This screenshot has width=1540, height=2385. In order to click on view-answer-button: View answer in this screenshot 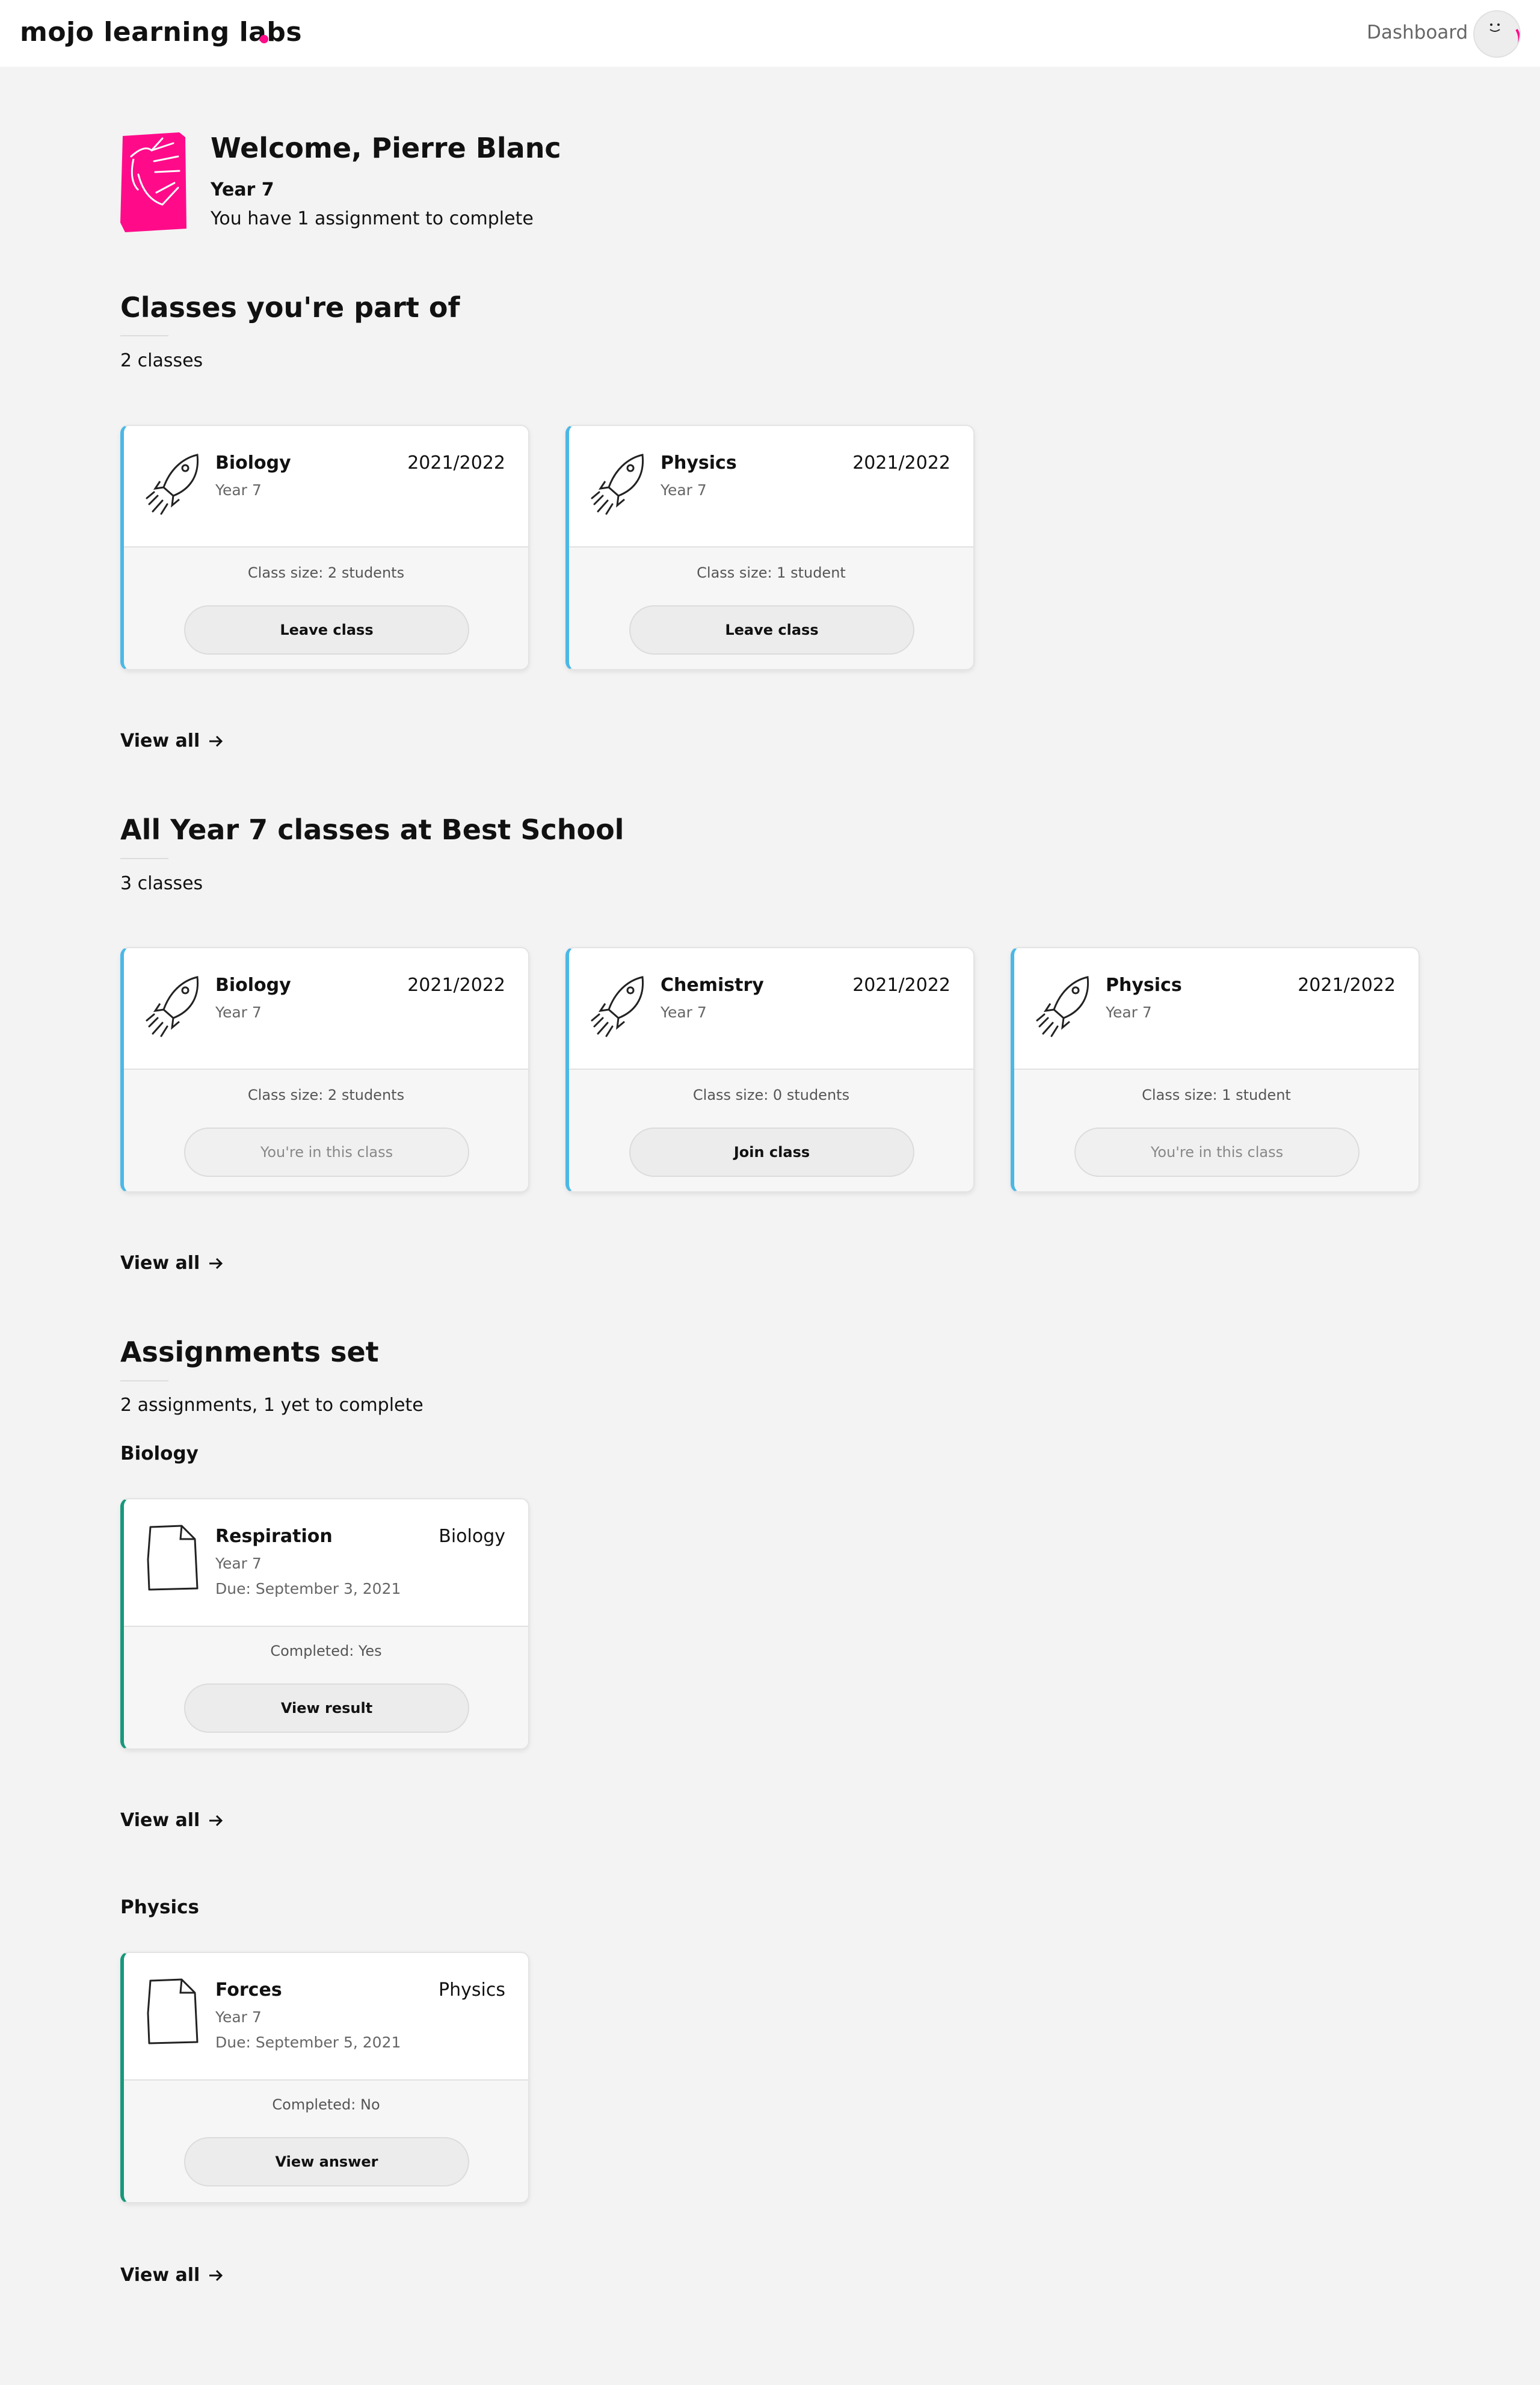, I will do `click(326, 2161)`.